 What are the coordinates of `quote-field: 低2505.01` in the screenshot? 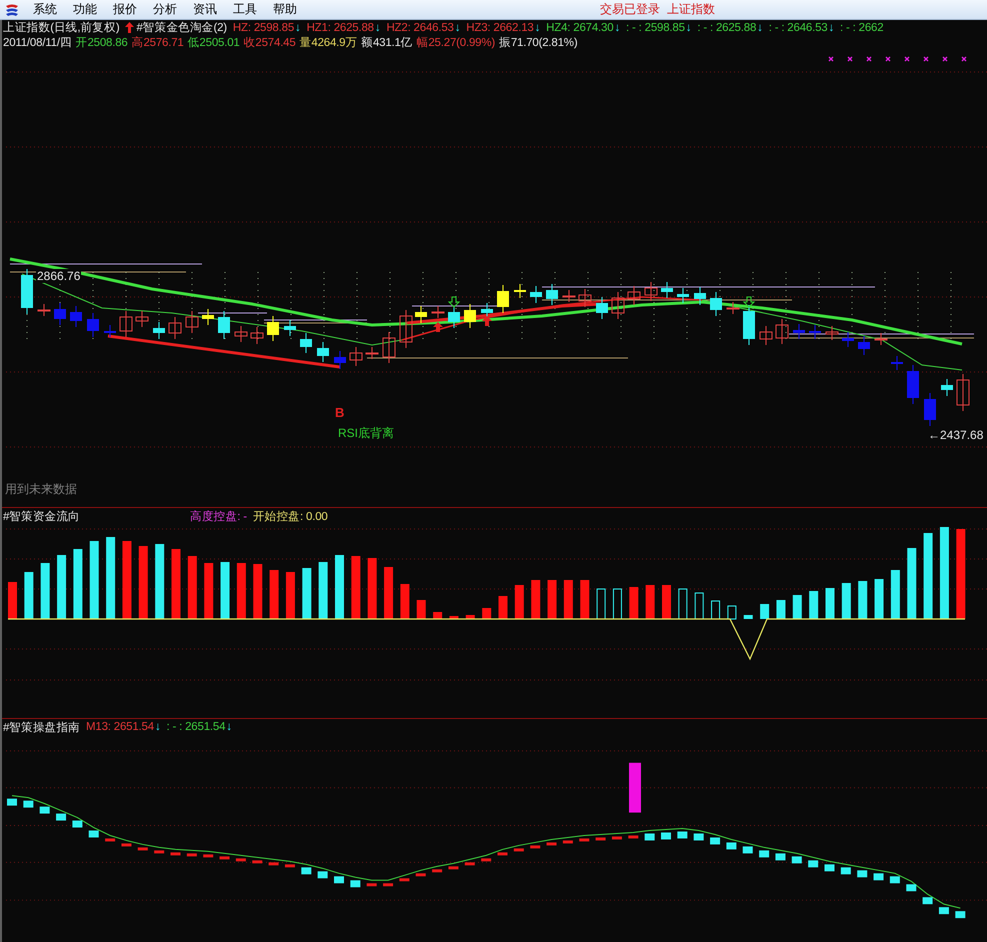 It's located at (214, 42).